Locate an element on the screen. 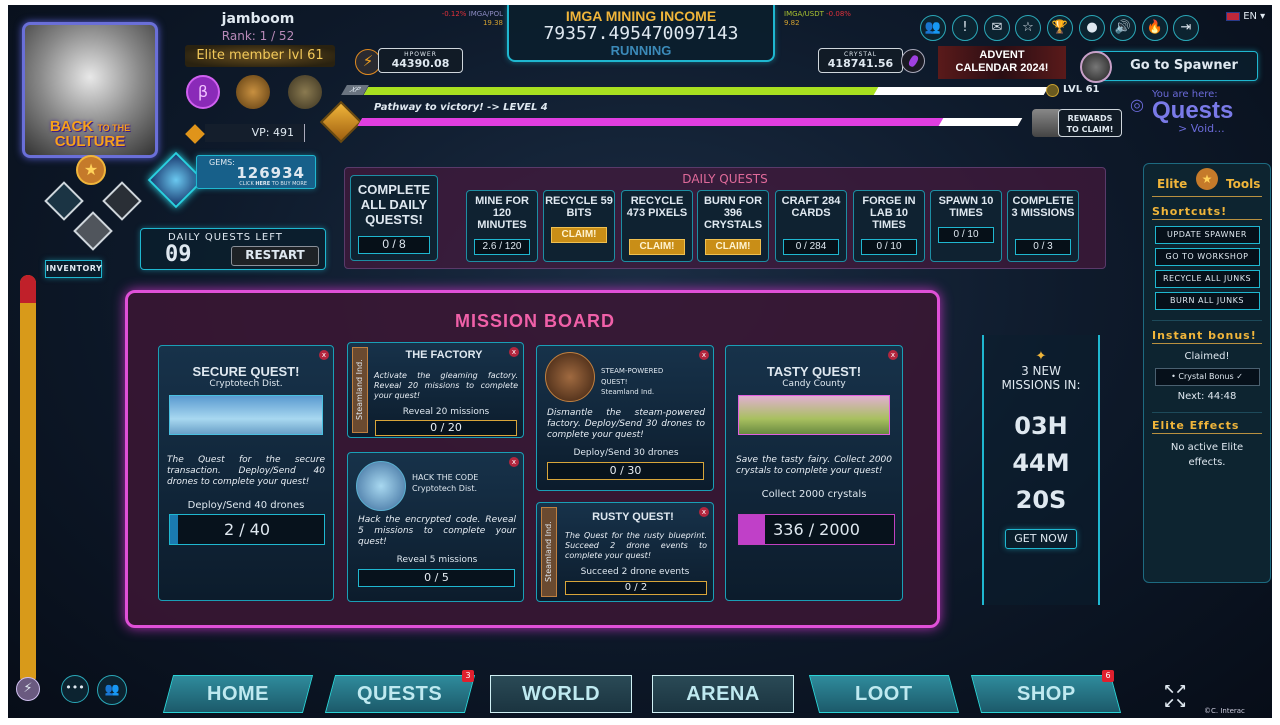  trophy-icon: 🏆 is located at coordinates (1060, 28).